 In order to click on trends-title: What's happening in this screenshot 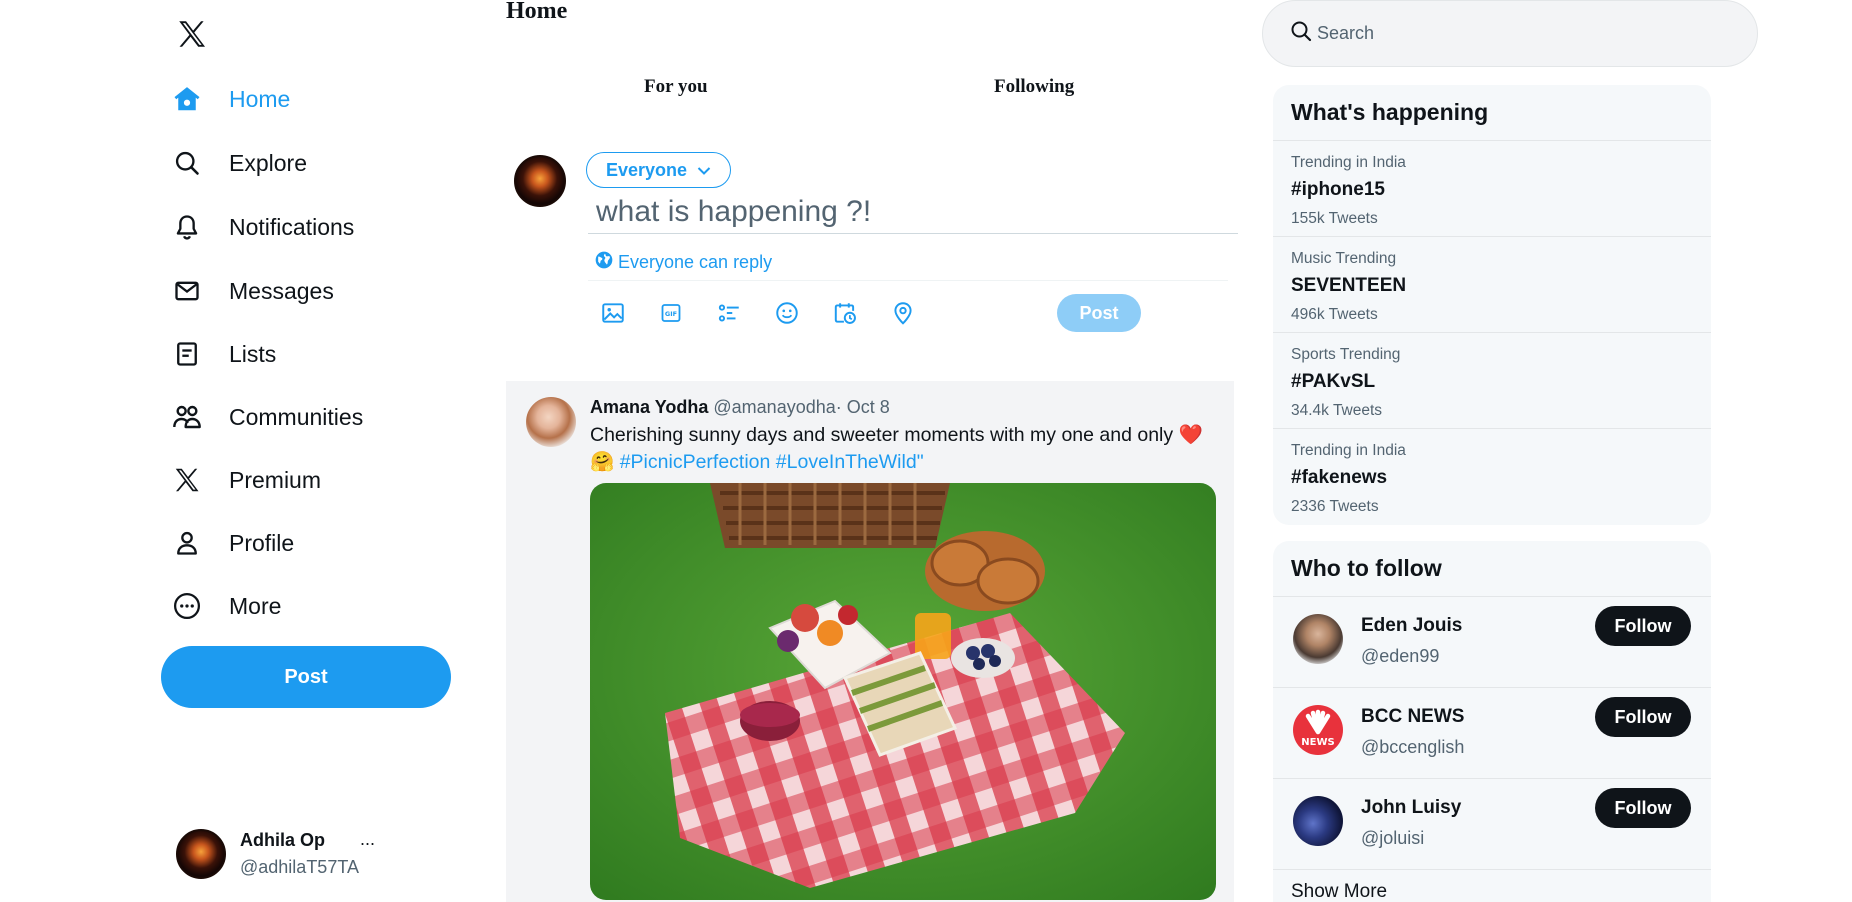, I will do `click(1492, 113)`.